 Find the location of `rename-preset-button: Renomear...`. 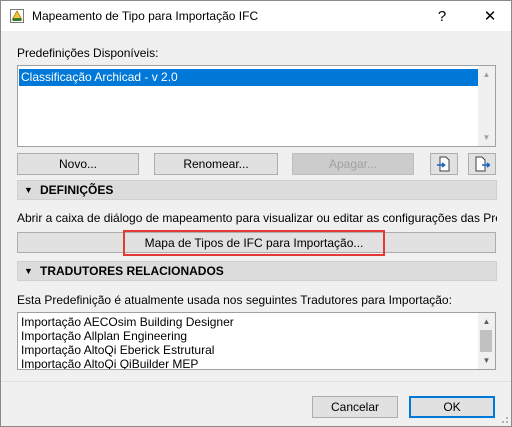

rename-preset-button: Renomear... is located at coordinates (216, 164).